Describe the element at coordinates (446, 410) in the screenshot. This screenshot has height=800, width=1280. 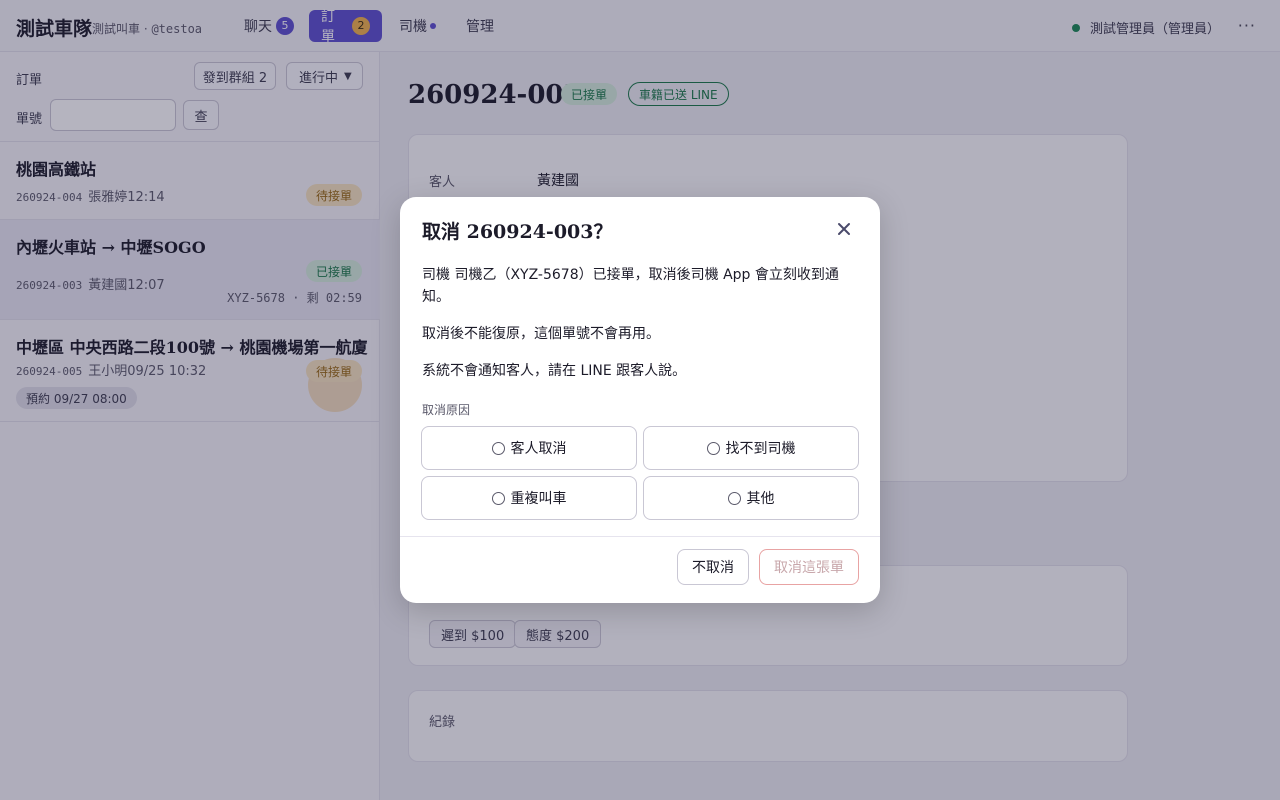
I see `cancel-reason-label: 取消原因` at that location.